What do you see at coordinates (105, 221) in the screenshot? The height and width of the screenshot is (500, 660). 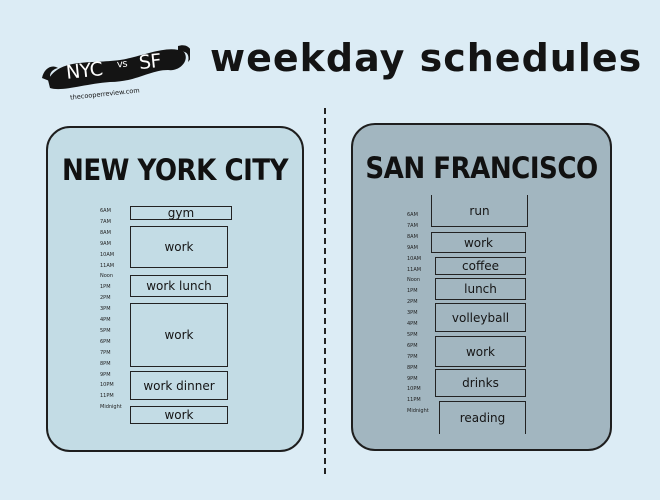 I see `nyc-time-label: 7AM` at bounding box center [105, 221].